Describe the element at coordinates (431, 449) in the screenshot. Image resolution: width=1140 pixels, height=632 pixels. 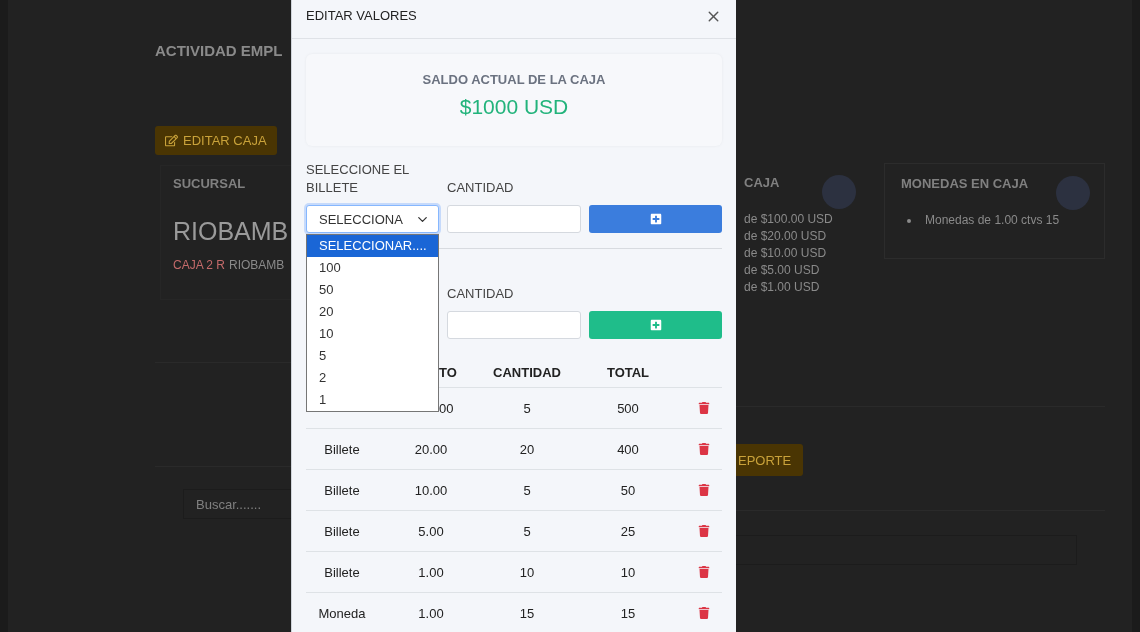
I see `table-cell-text: 20.00` at that location.